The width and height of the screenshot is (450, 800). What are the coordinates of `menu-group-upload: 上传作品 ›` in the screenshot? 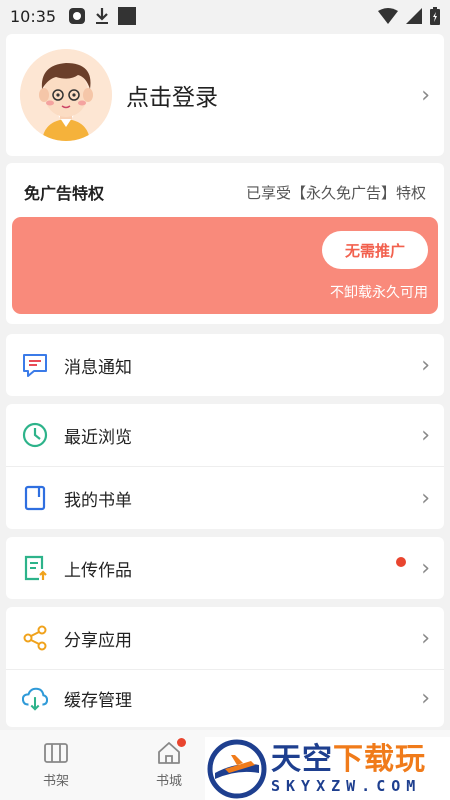 It's located at (225, 568).